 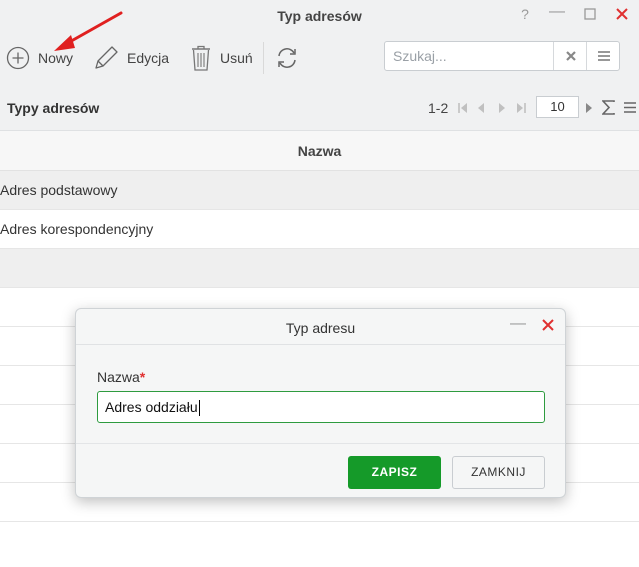 What do you see at coordinates (77, 229) in the screenshot?
I see `table-cell: Adres korespondencyjny` at bounding box center [77, 229].